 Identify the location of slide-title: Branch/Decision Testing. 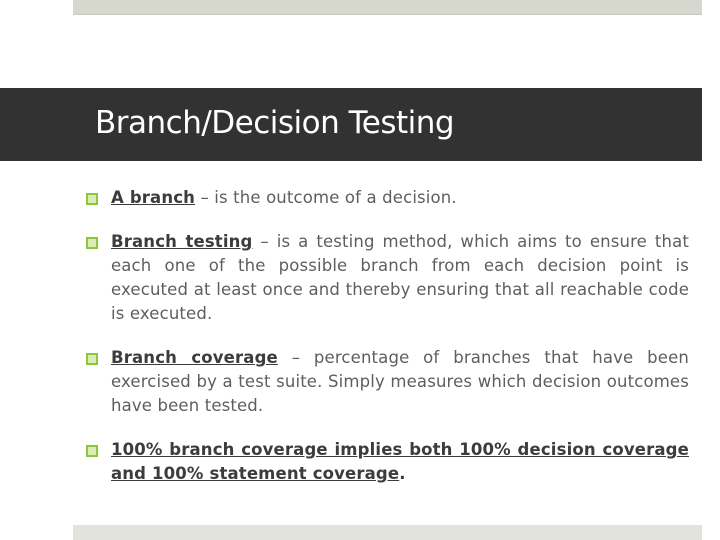
(275, 123).